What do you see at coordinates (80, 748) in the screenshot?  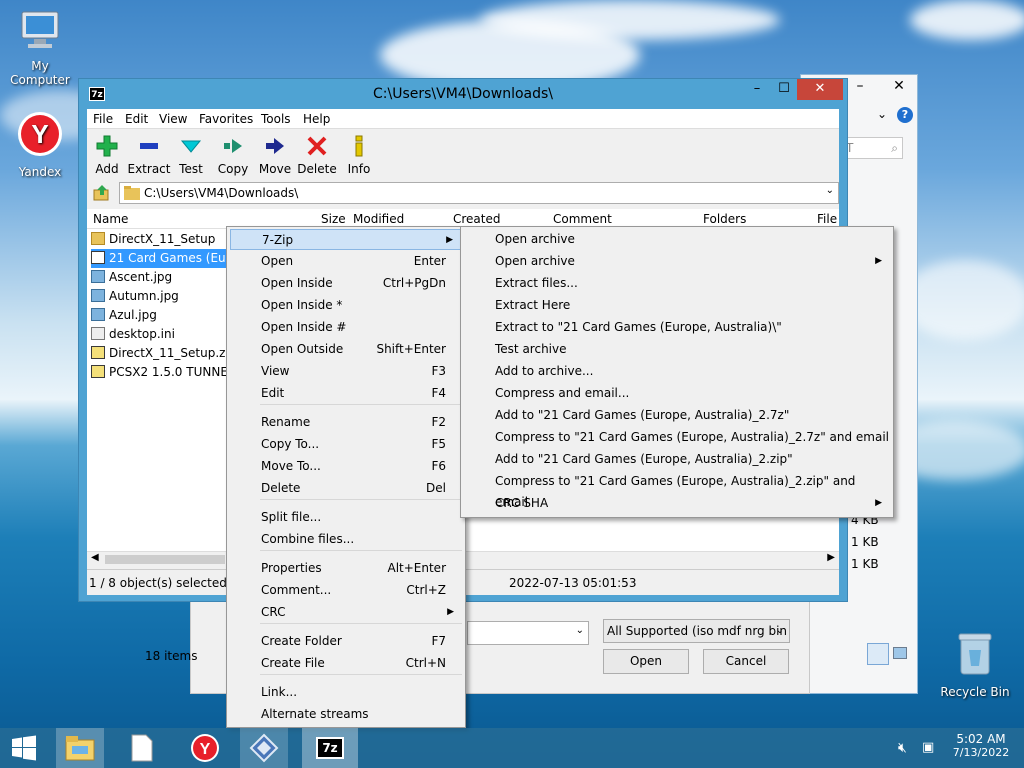 I see `file-explorer-taskbar-button` at bounding box center [80, 748].